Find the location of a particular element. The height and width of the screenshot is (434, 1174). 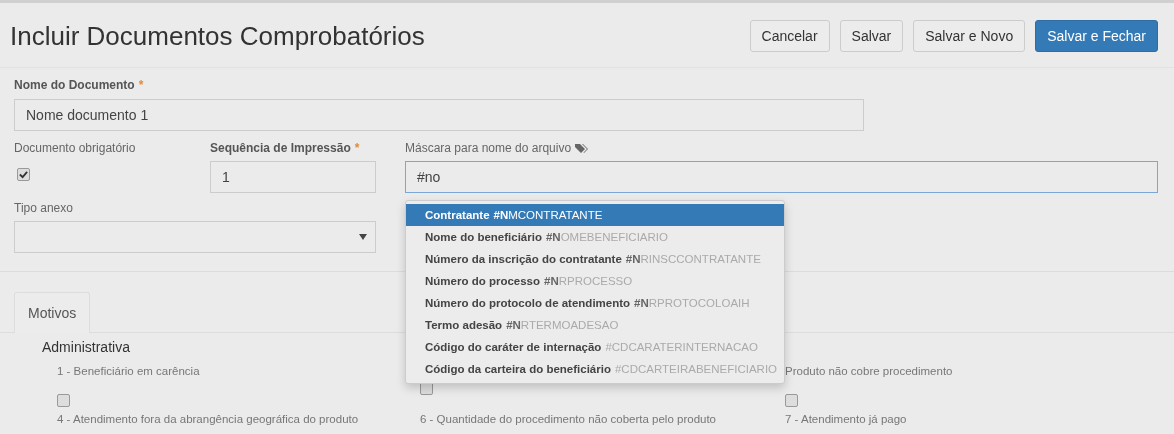

suggestion-item: Número do protocolo de atendimento #NRPROTOCOLOAIH is located at coordinates (595, 303).